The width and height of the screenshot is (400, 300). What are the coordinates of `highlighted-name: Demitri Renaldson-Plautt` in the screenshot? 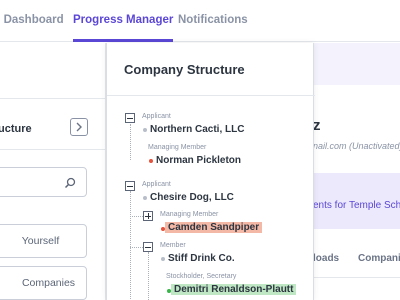 It's located at (234, 289).